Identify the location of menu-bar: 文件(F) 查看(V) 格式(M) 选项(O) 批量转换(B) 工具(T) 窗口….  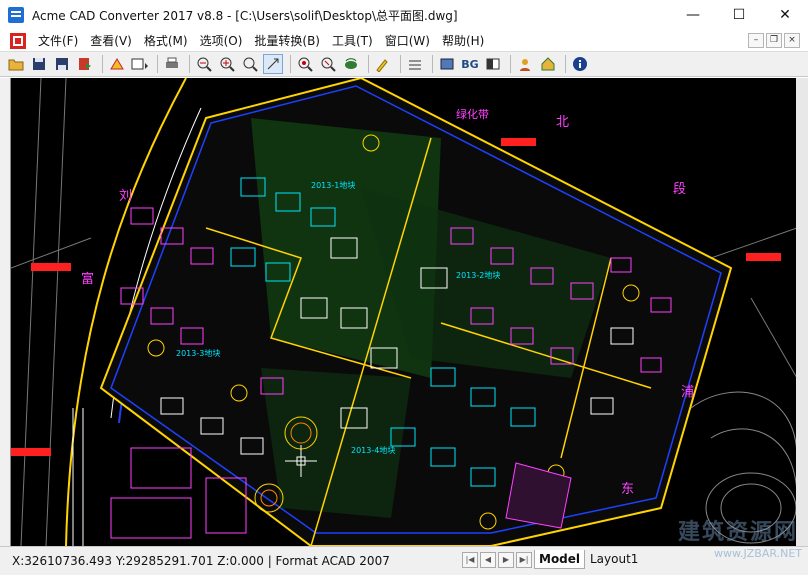
(404, 40).